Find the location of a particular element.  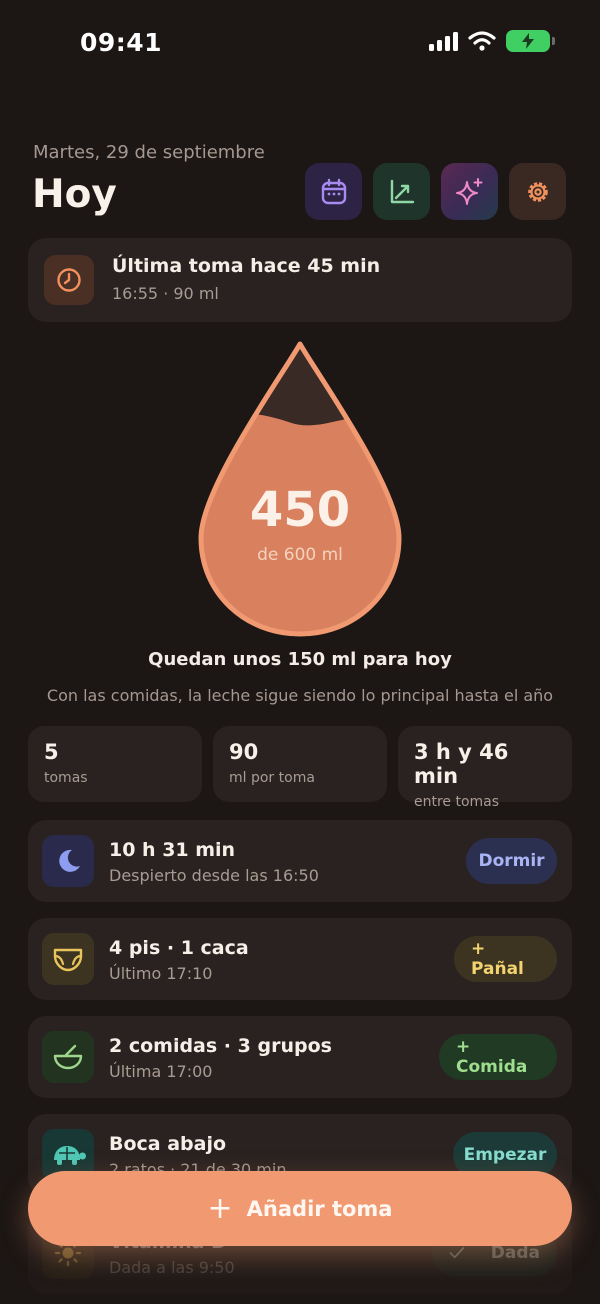

turtle-icon is located at coordinates (70, 1155).